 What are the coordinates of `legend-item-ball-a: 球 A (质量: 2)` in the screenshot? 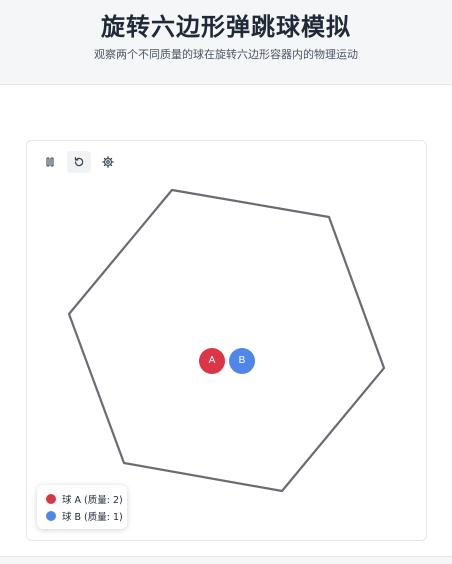 It's located at (86, 499).